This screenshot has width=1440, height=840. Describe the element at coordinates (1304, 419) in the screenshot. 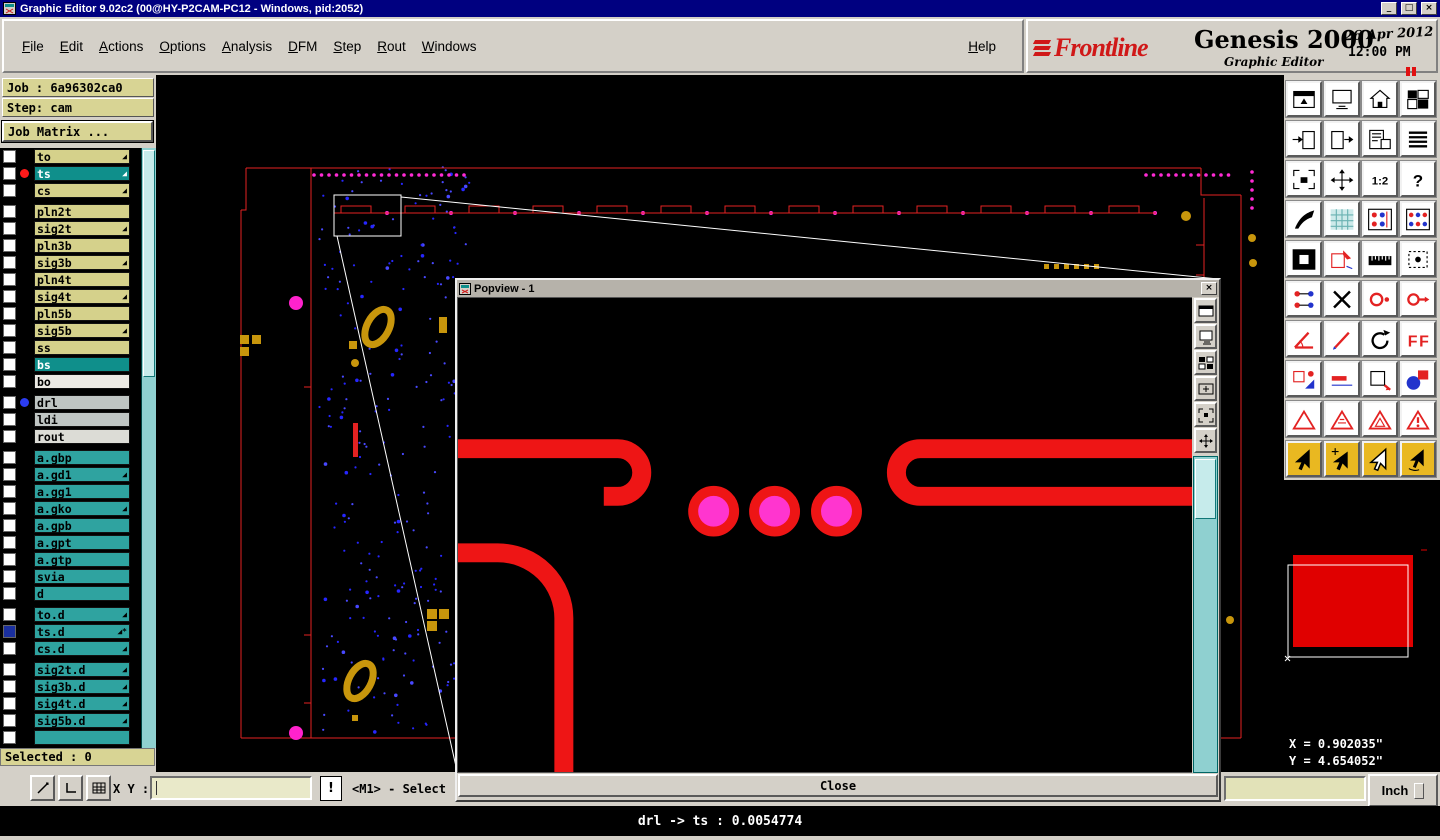

I see `dfm-triangle-button` at that location.